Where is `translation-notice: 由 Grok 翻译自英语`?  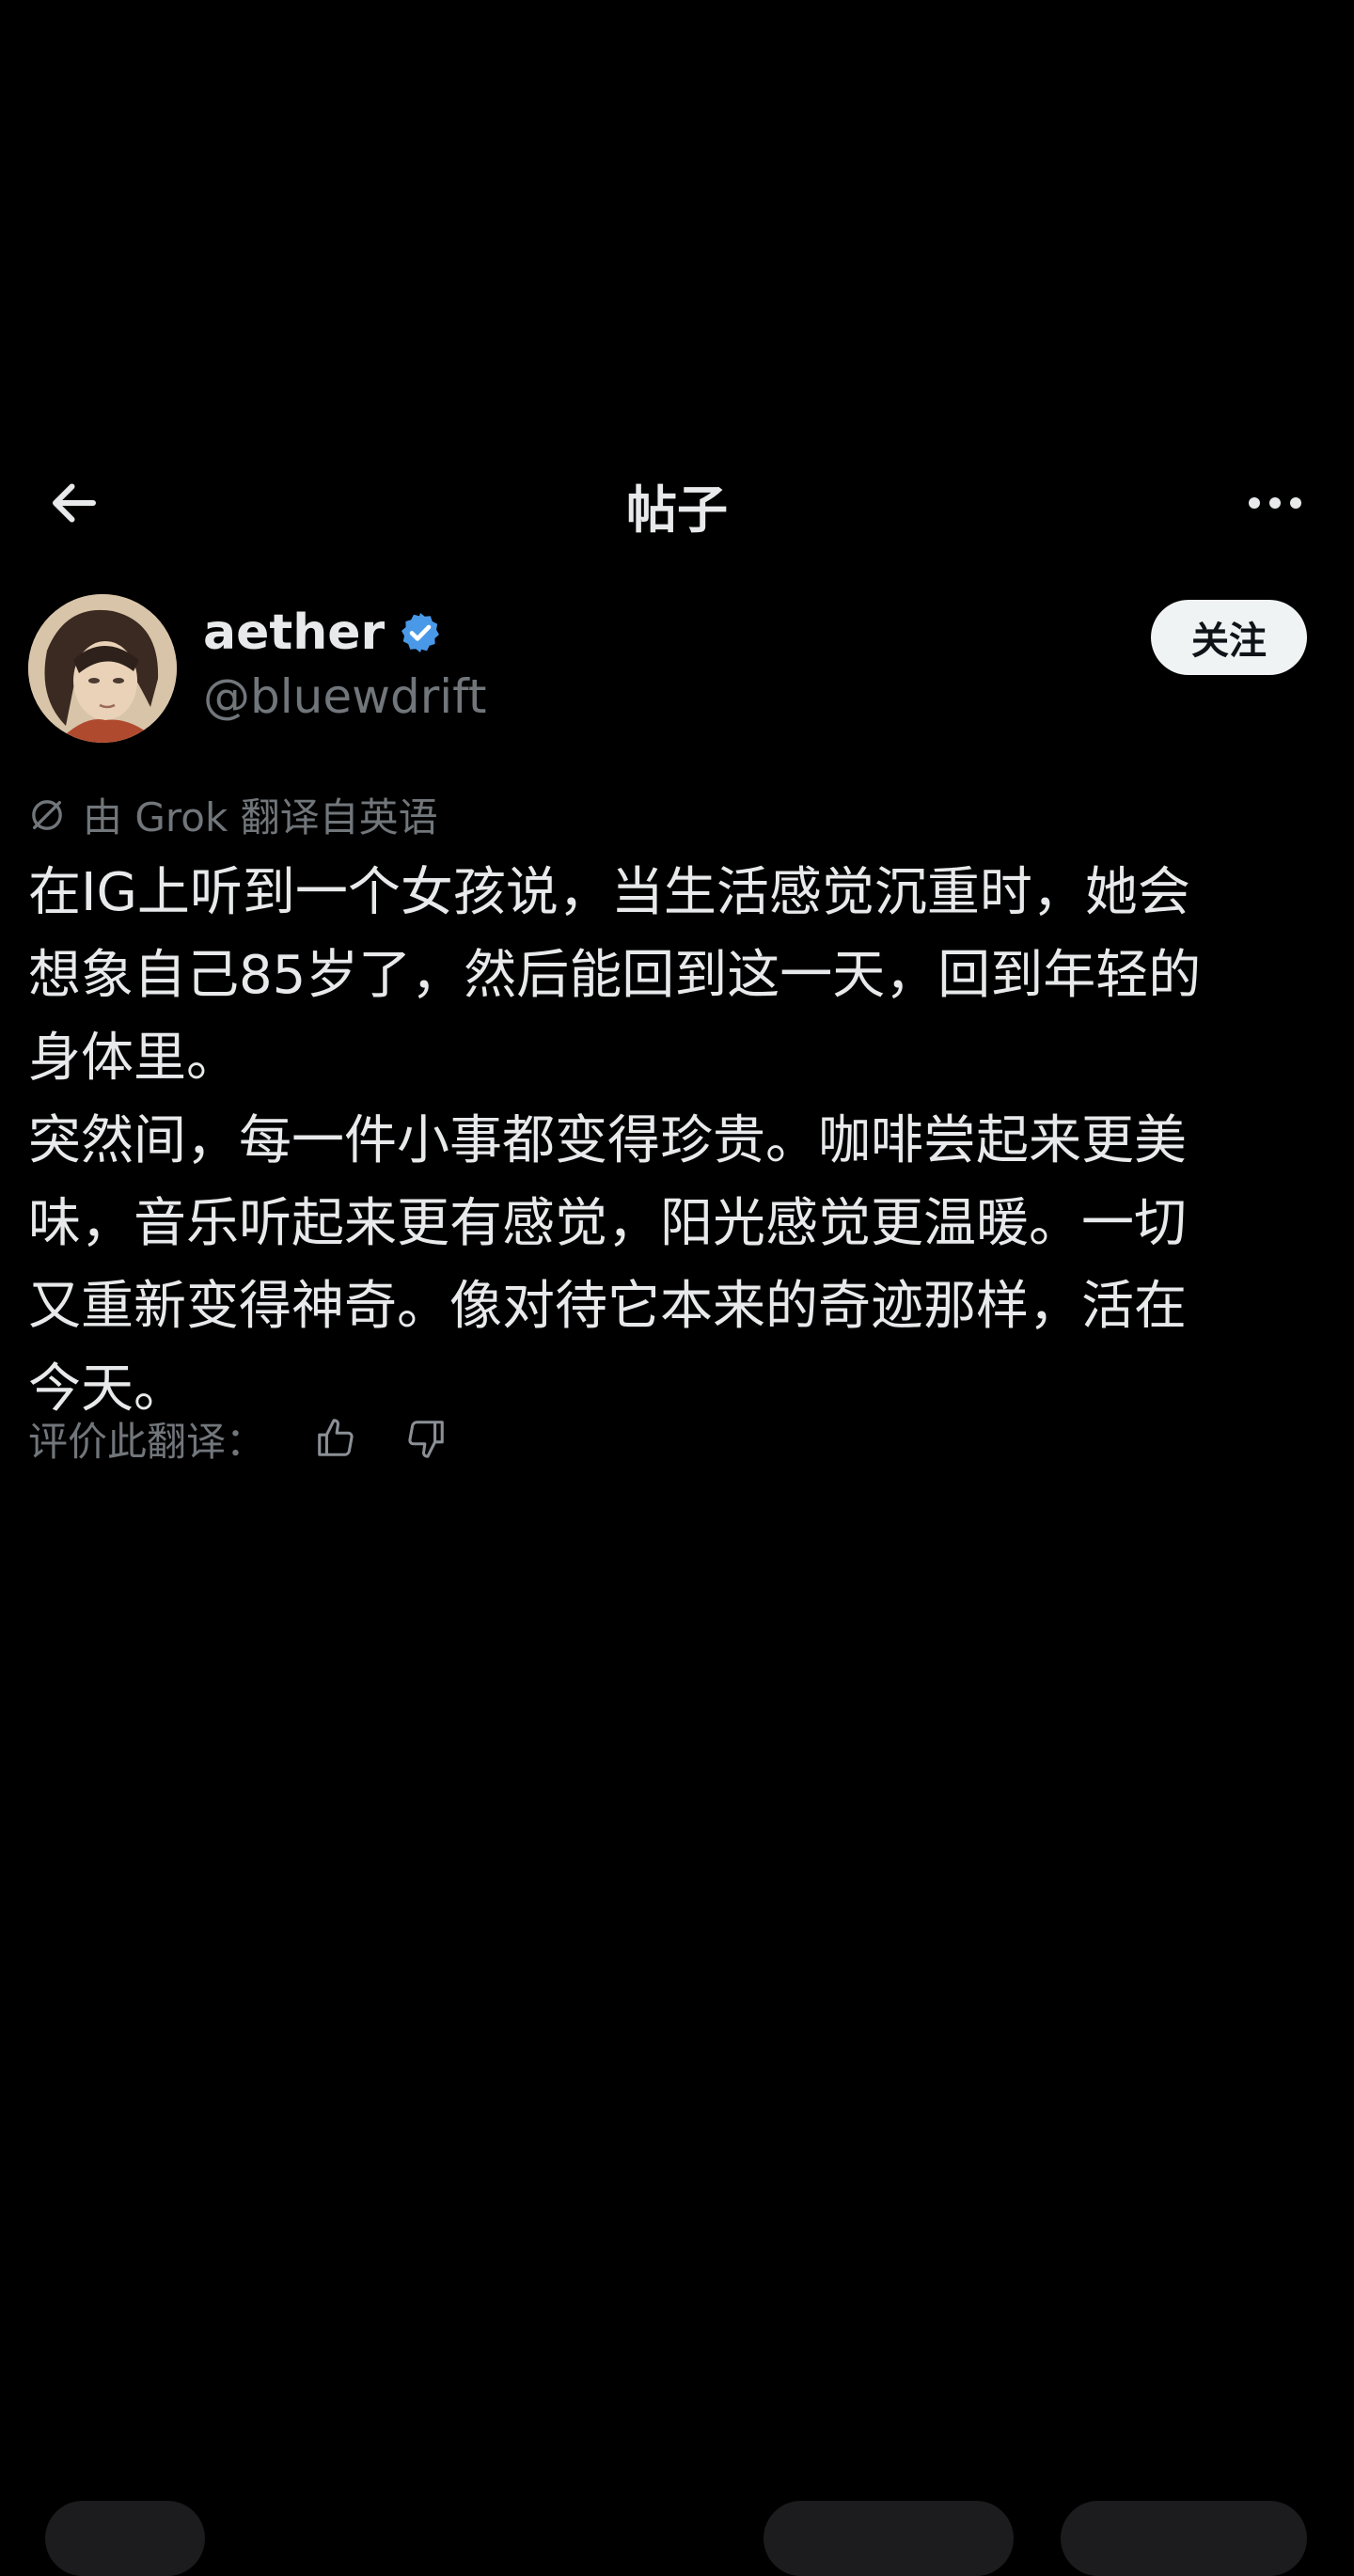
translation-notice: 由 Grok 翻译自英语 is located at coordinates (233, 815).